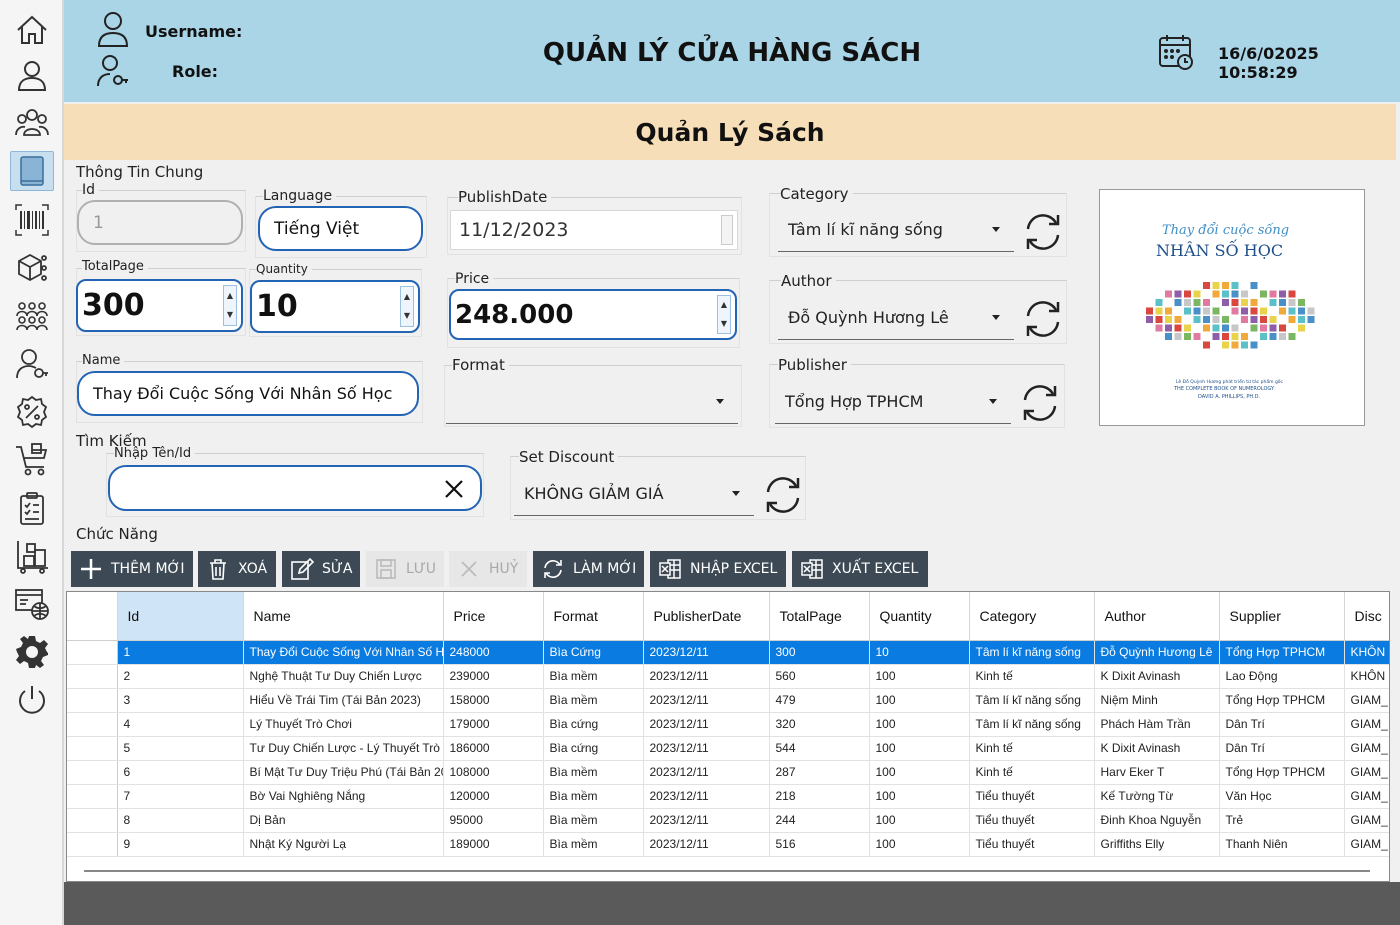 The image size is (1400, 925). Describe the element at coordinates (237, 569) in the screenshot. I see `delete-button: XOÁ` at that location.